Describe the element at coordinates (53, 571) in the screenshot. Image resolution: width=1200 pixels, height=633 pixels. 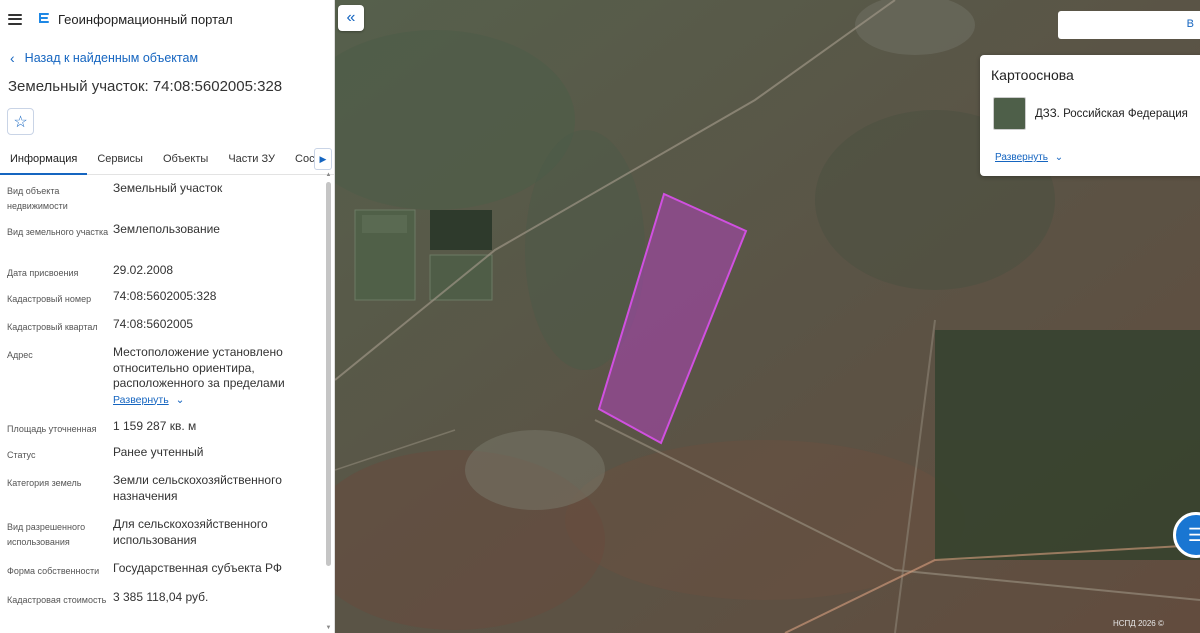
I see `attribute-label: Форма собственности` at that location.